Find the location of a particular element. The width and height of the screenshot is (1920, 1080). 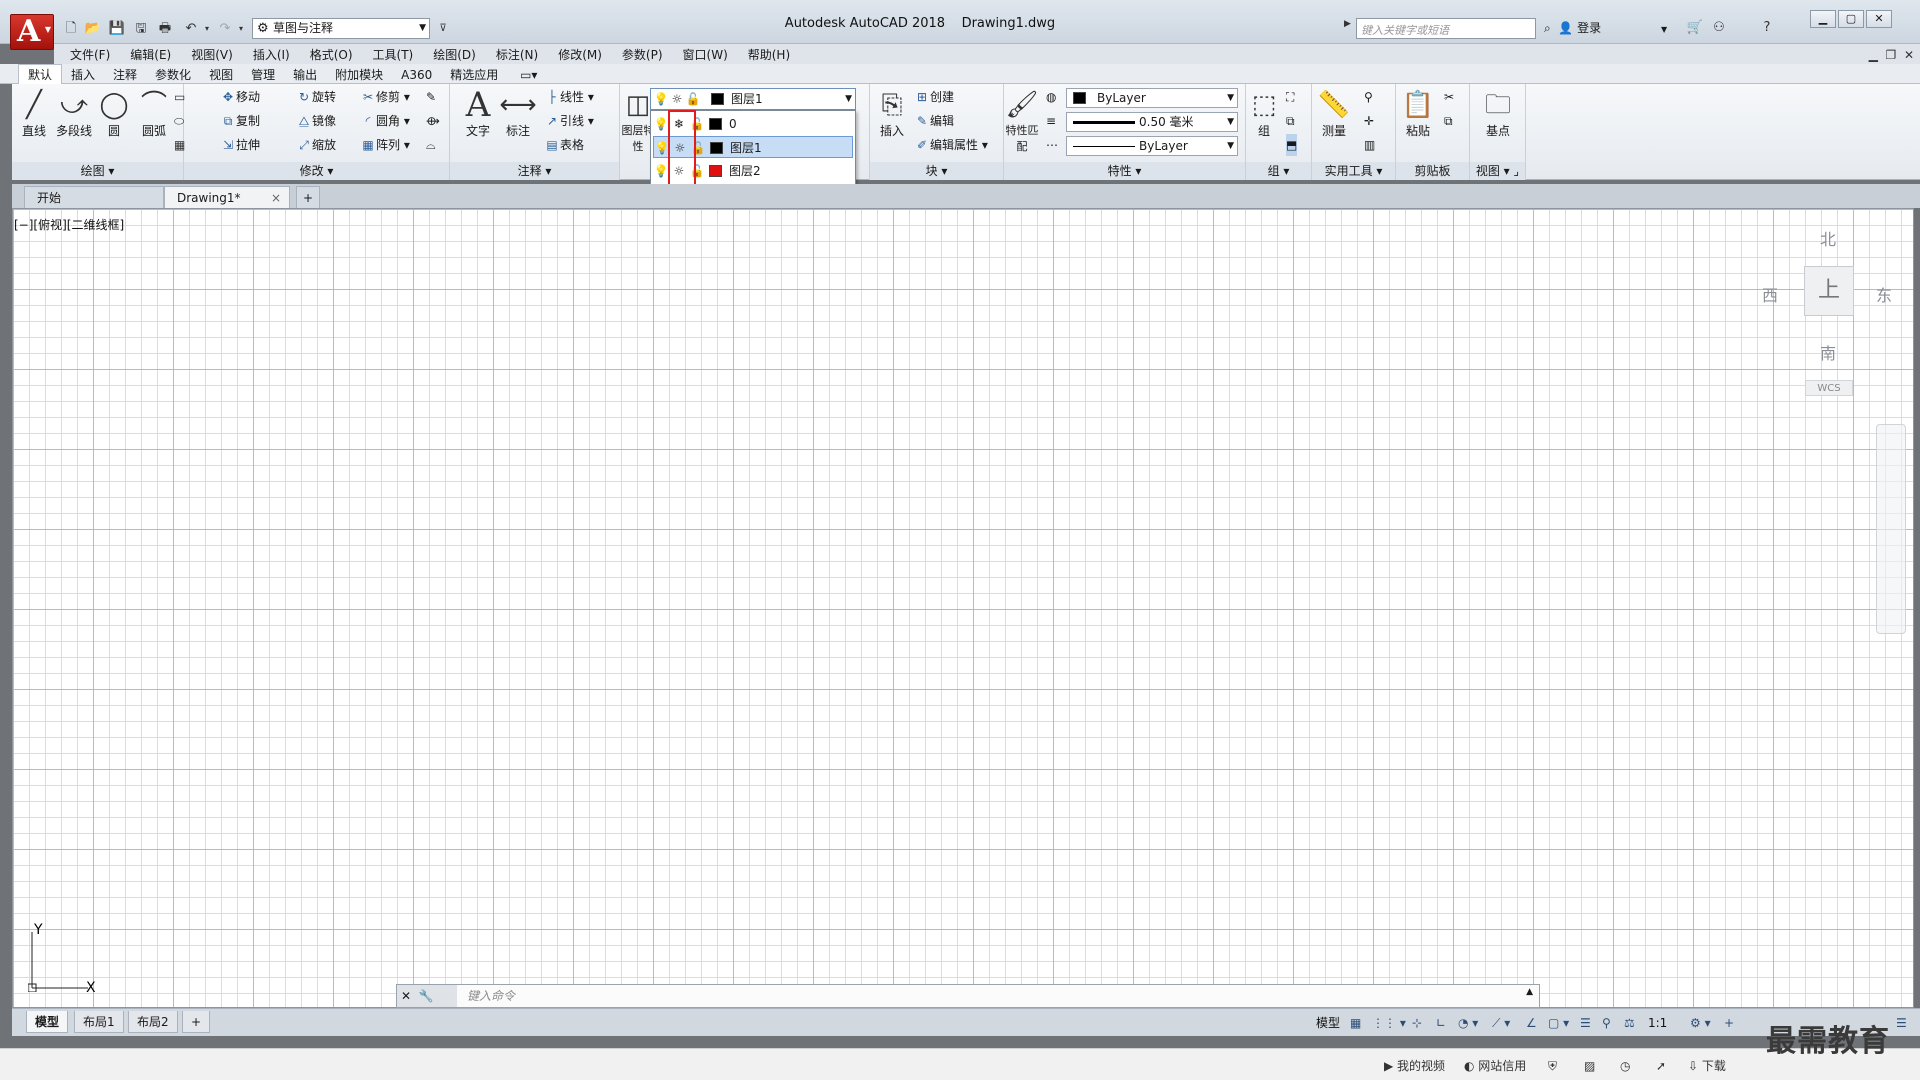

linetype-icon: ⋯ is located at coordinates (1052, 145).